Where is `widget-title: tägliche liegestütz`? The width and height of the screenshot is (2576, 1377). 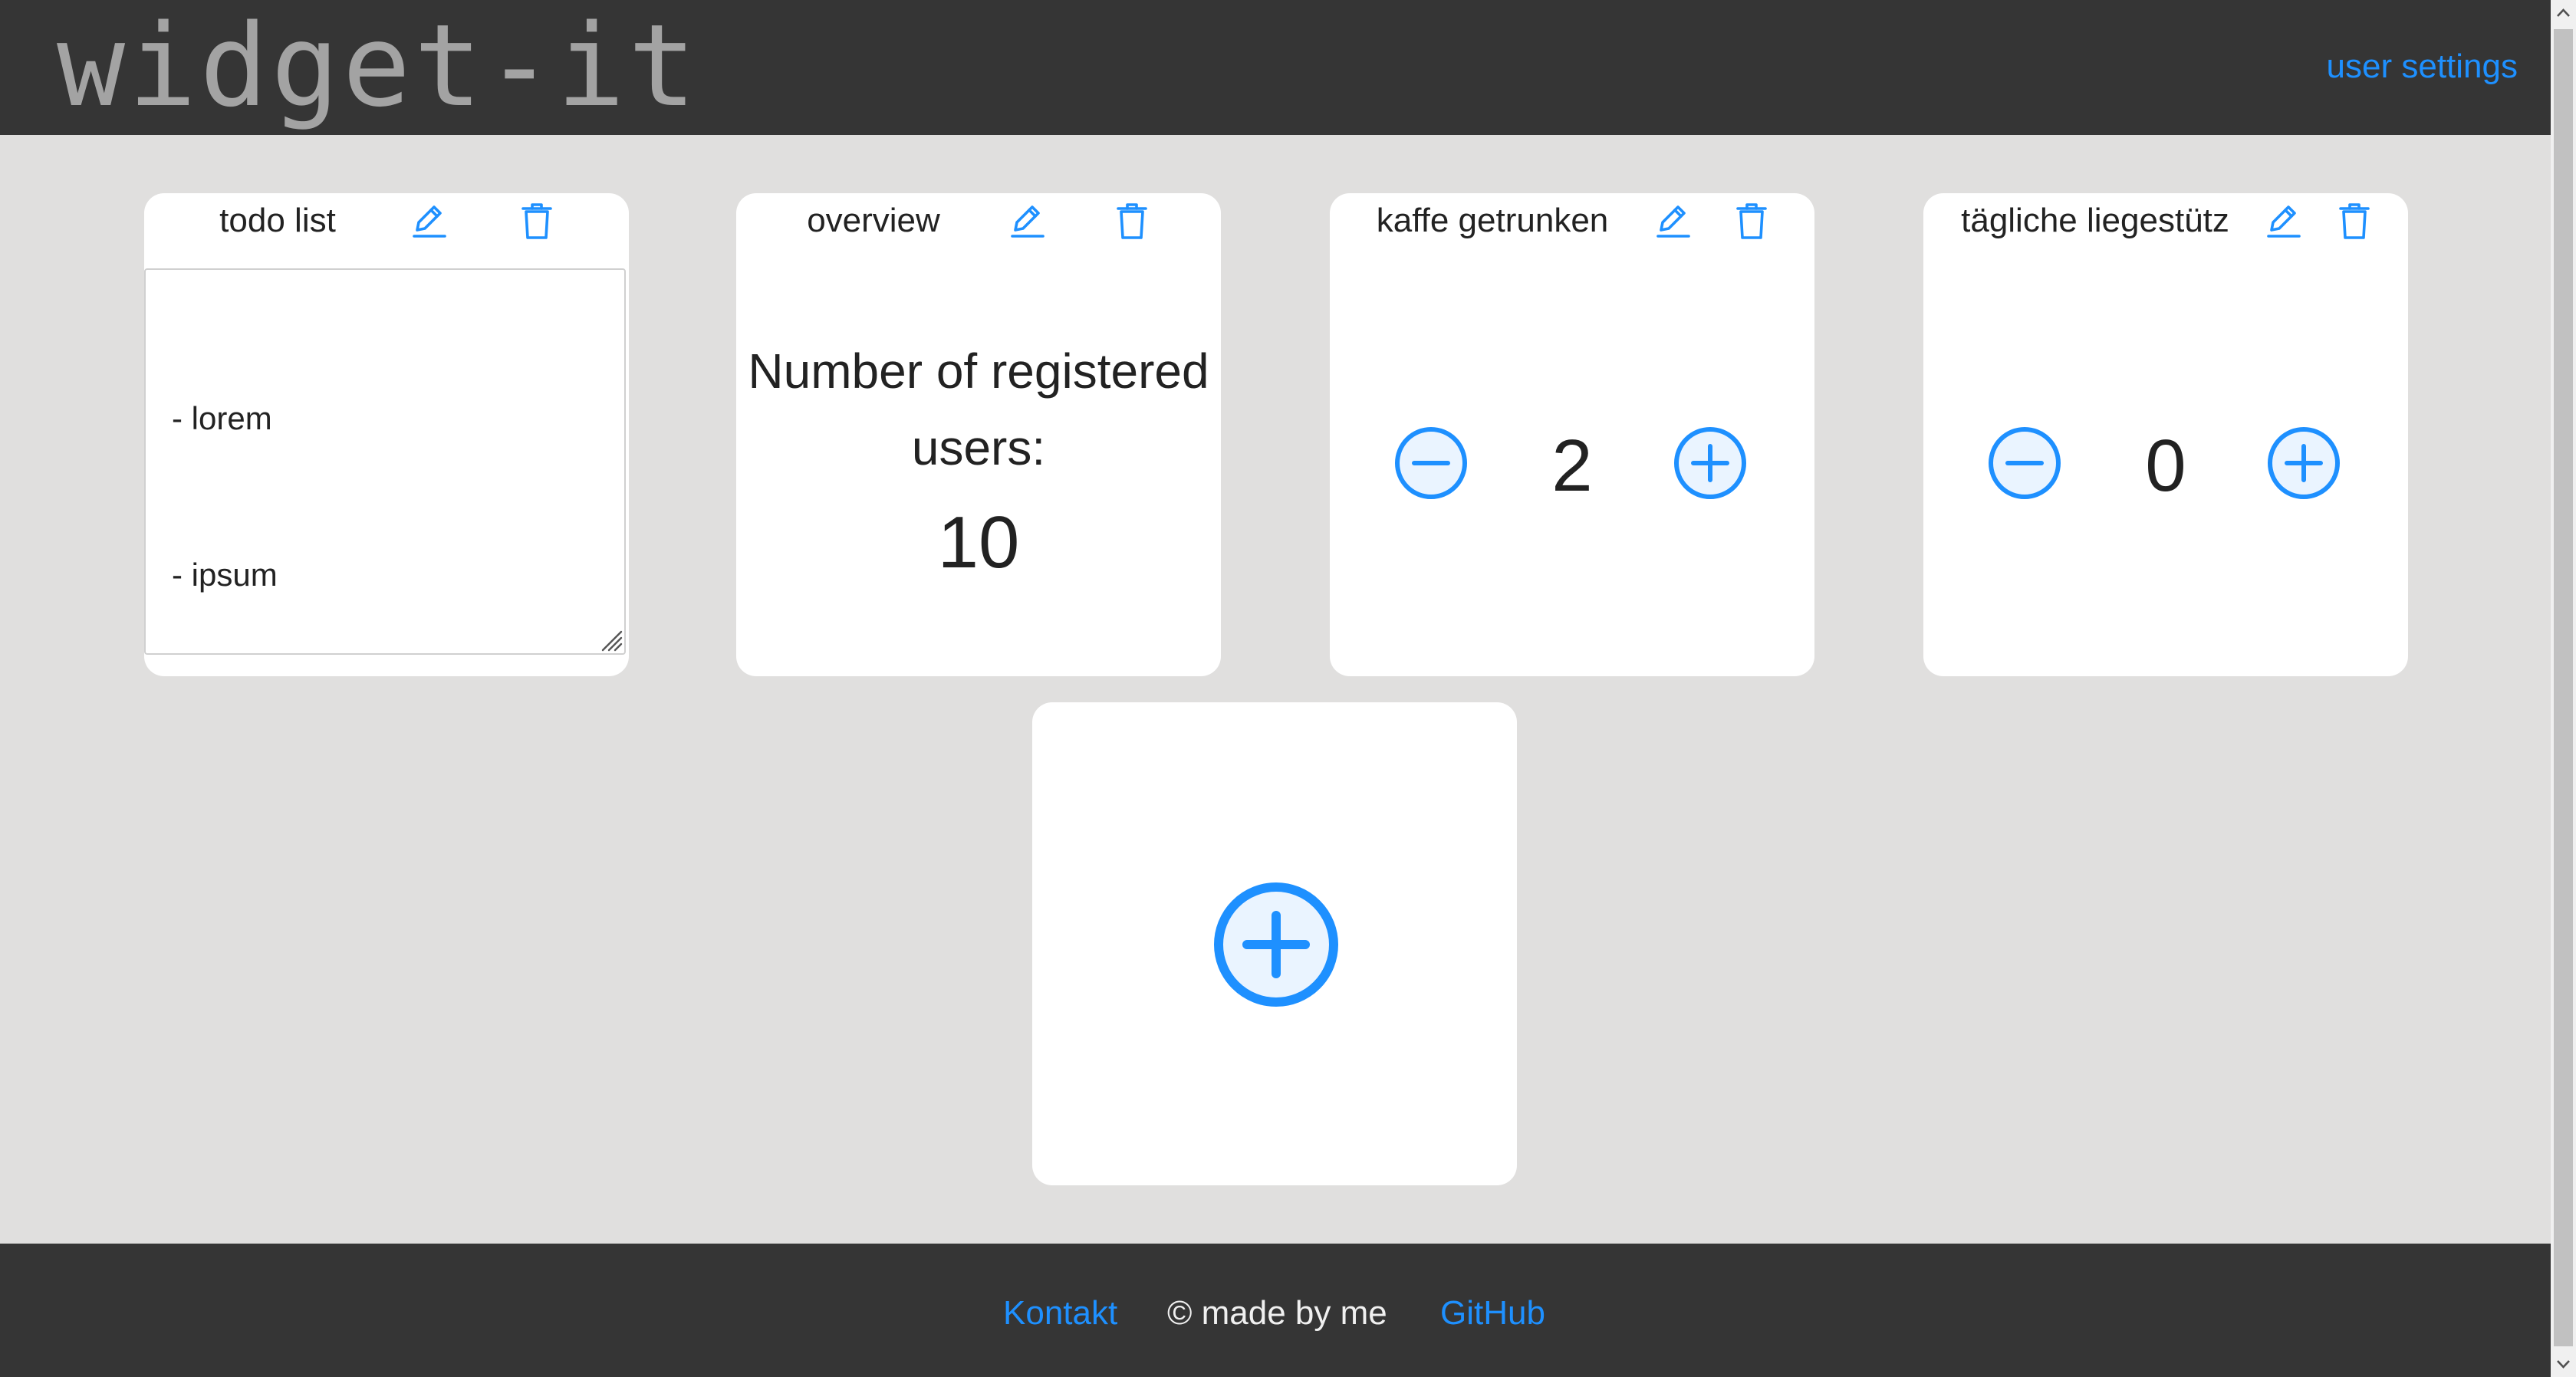
widget-title: tägliche liegestütz is located at coordinates (2095, 221).